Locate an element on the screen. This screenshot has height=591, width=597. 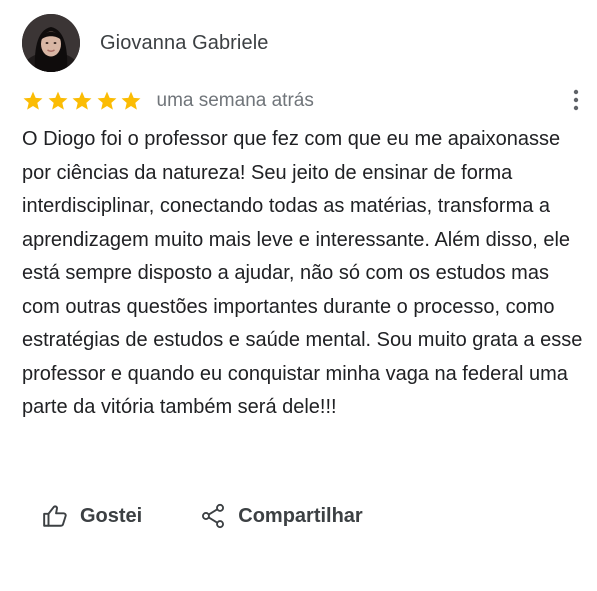
more-options-button is located at coordinates (576, 100).